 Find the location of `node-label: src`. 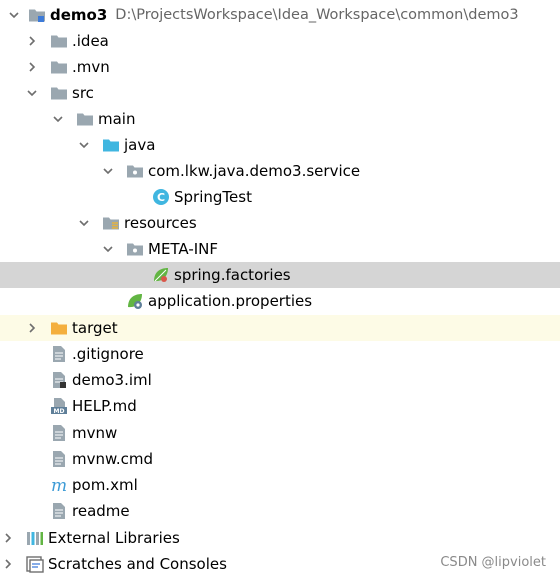

node-label: src is located at coordinates (83, 93).